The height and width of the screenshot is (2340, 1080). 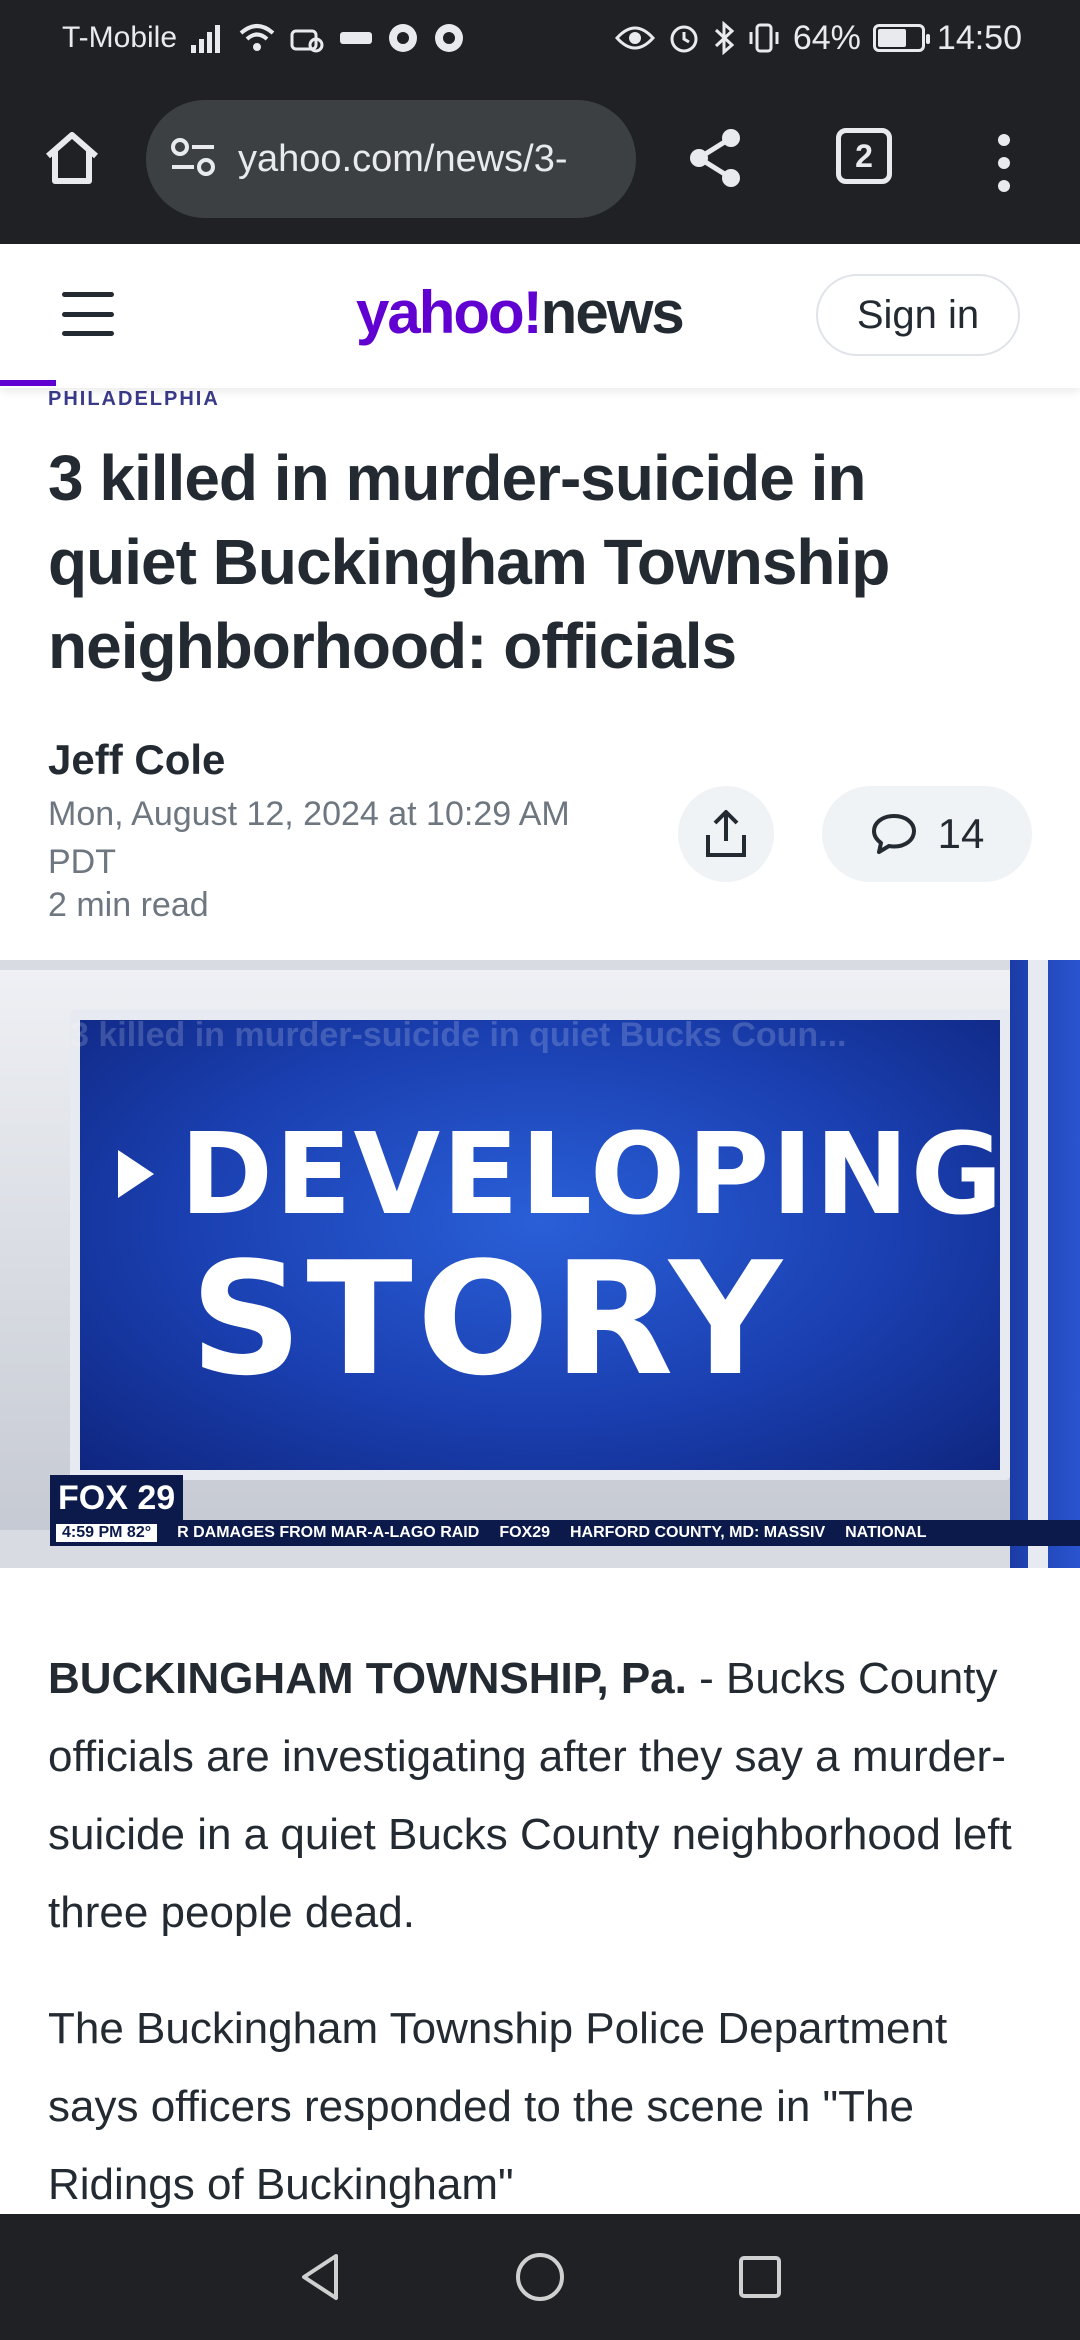 What do you see at coordinates (257, 38) in the screenshot?
I see `wifi-icon` at bounding box center [257, 38].